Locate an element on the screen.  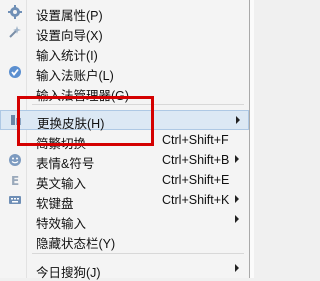
window-edge is located at coordinates (252, 139).